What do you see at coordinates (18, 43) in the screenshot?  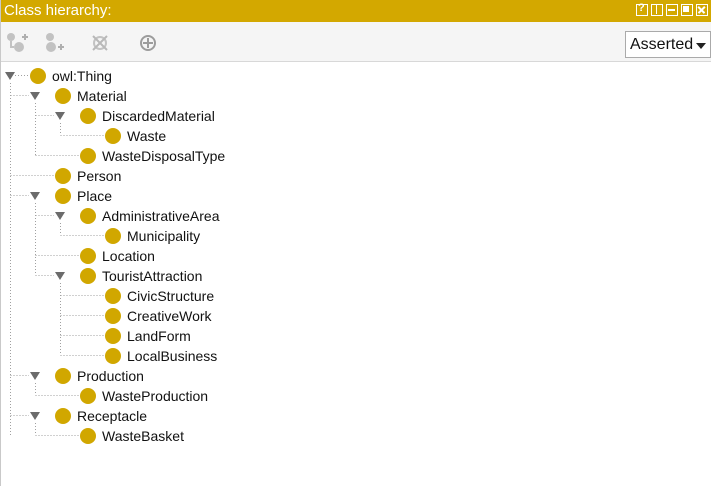 I see `add-subclass-icon` at bounding box center [18, 43].